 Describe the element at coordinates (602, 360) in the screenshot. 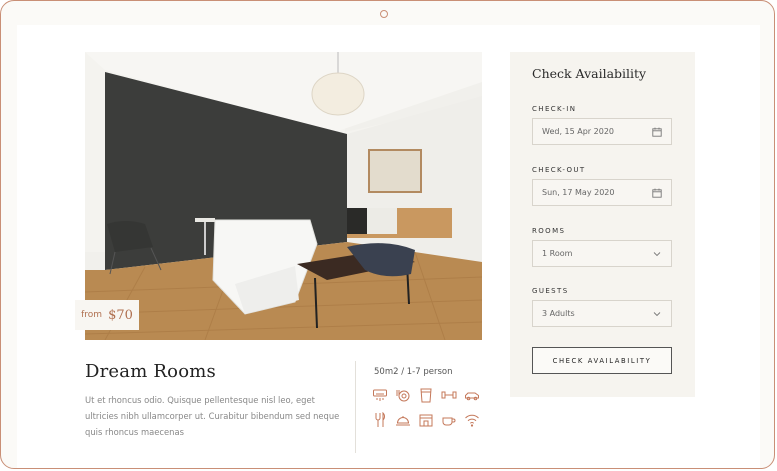

I see `check-availability-button: CHECK AVAILABILITY` at that location.